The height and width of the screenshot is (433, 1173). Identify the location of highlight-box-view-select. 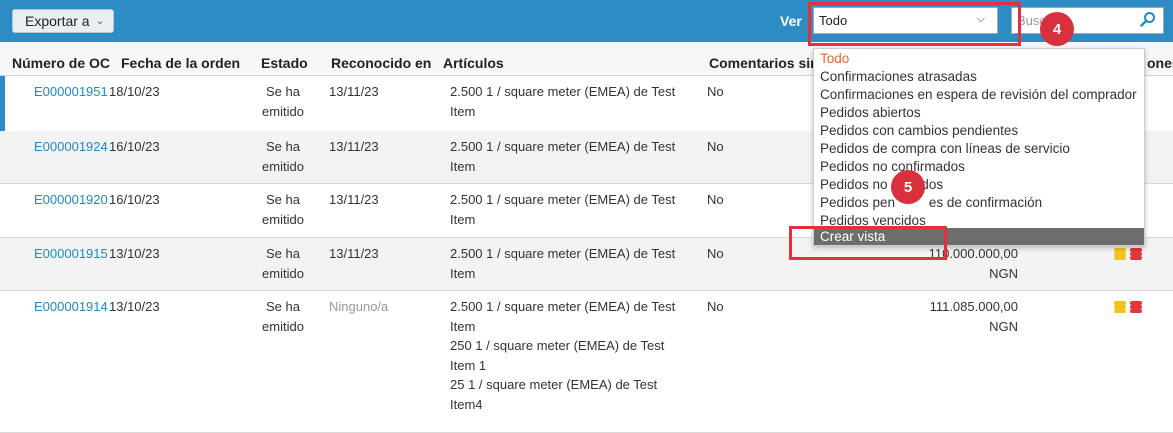
(914, 24).